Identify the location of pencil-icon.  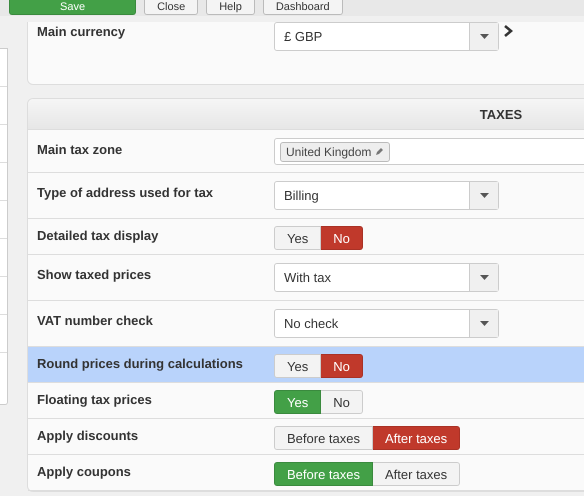
(379, 151).